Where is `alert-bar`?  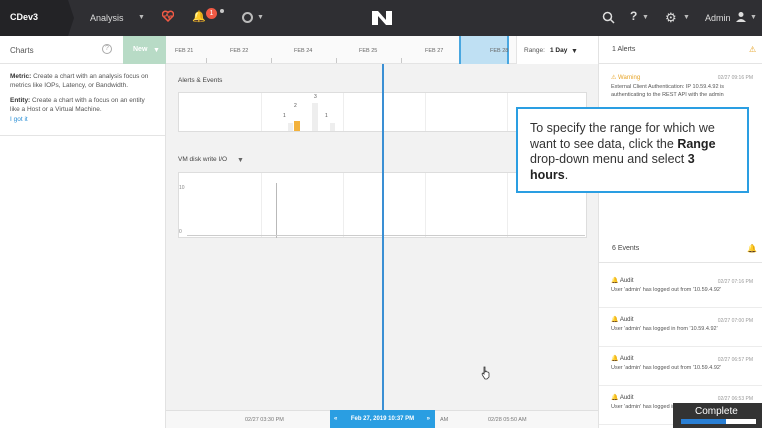 alert-bar is located at coordinates (297, 126).